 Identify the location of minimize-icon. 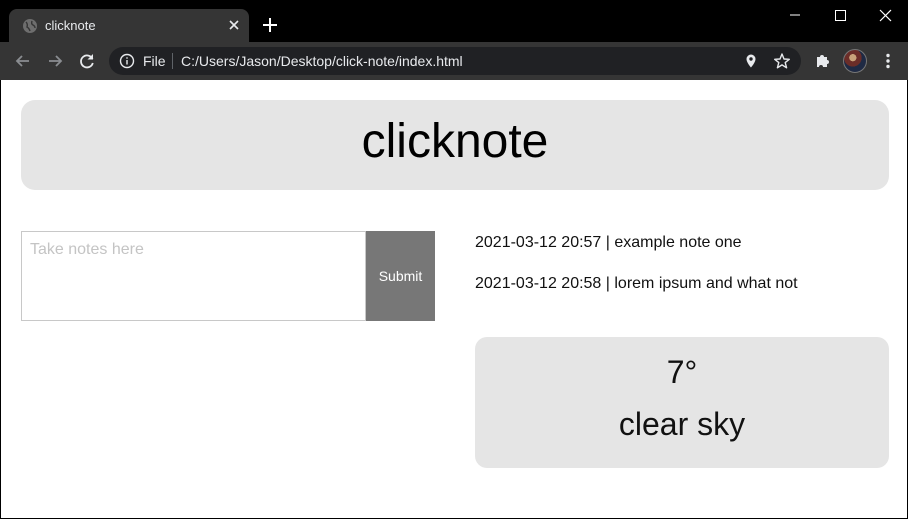
(795, 15).